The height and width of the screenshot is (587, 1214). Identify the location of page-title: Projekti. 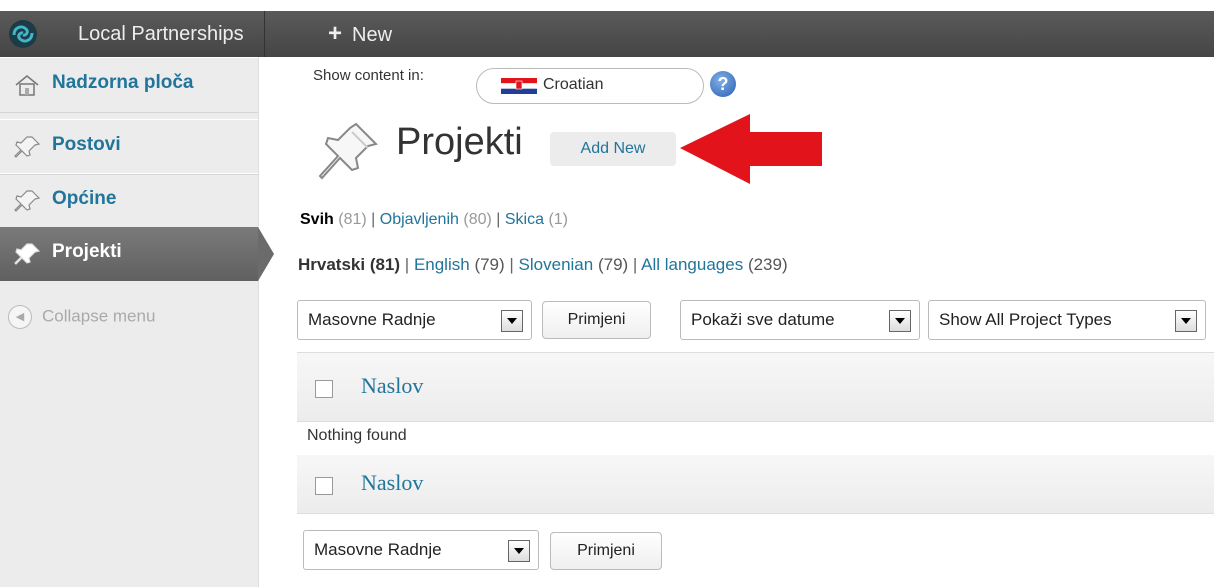
(459, 142).